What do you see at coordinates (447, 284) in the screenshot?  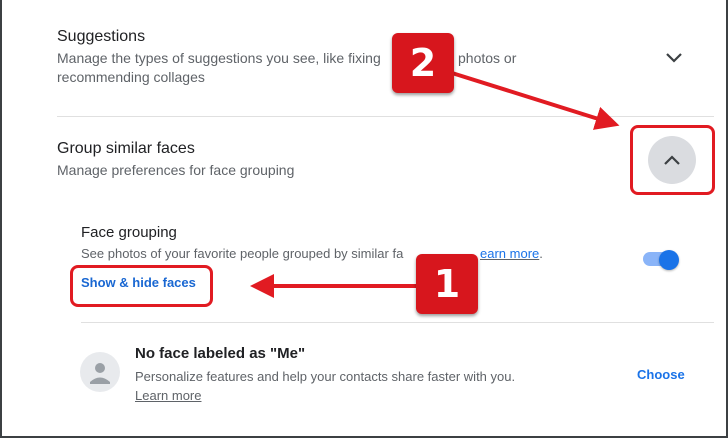 I see `step-badge-1: 1` at bounding box center [447, 284].